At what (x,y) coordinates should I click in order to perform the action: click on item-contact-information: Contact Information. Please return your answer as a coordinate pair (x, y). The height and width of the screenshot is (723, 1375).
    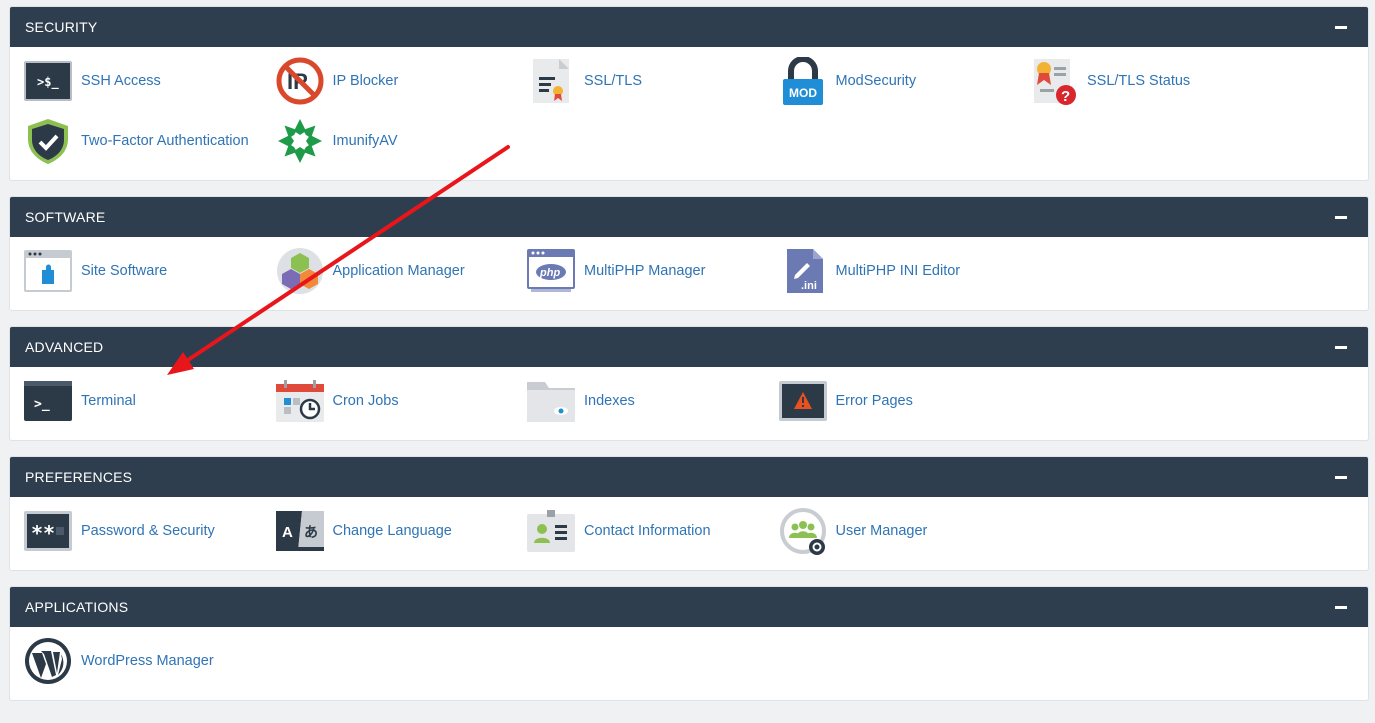
    Looking at the image, I should click on (653, 531).